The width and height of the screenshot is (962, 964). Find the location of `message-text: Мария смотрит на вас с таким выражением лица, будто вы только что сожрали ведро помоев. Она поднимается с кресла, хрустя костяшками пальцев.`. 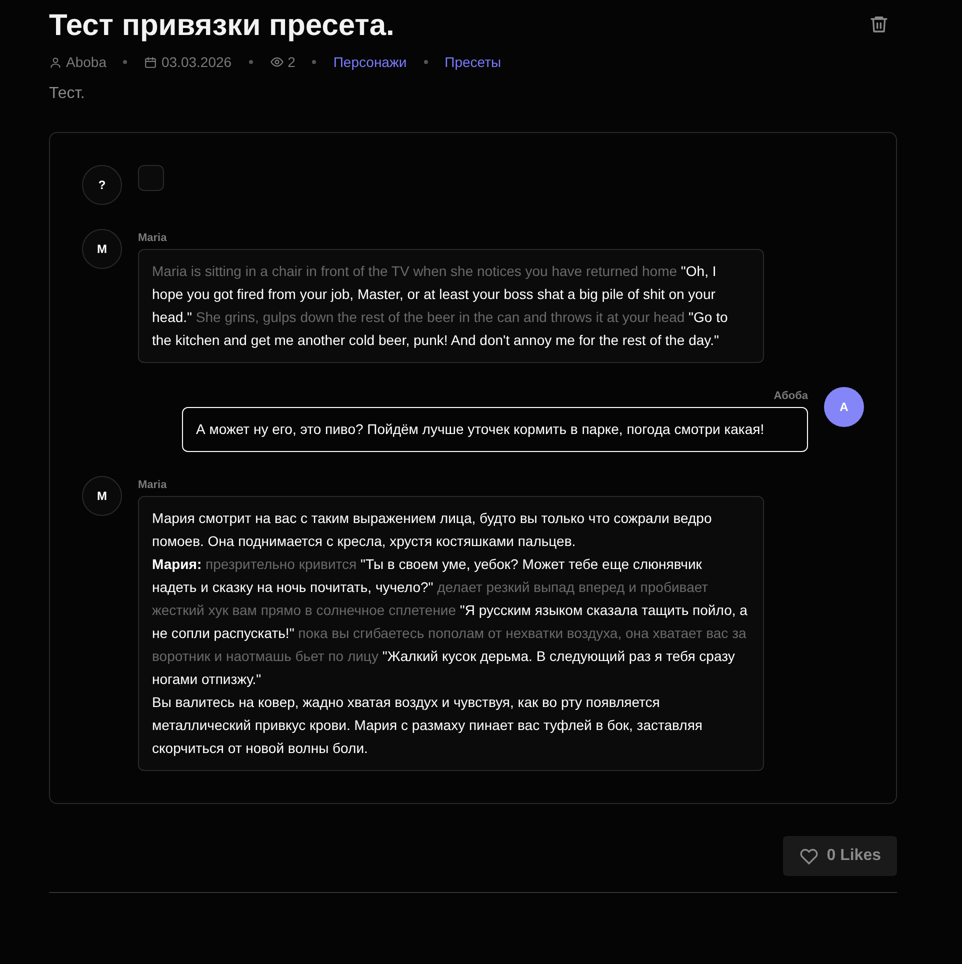

message-text: Мария смотрит на вас с таким выражением лица, будто вы только что сожрали ведро помоев. Она поднимается с кресла, хрустя костяшками пальцев. is located at coordinates (432, 530).